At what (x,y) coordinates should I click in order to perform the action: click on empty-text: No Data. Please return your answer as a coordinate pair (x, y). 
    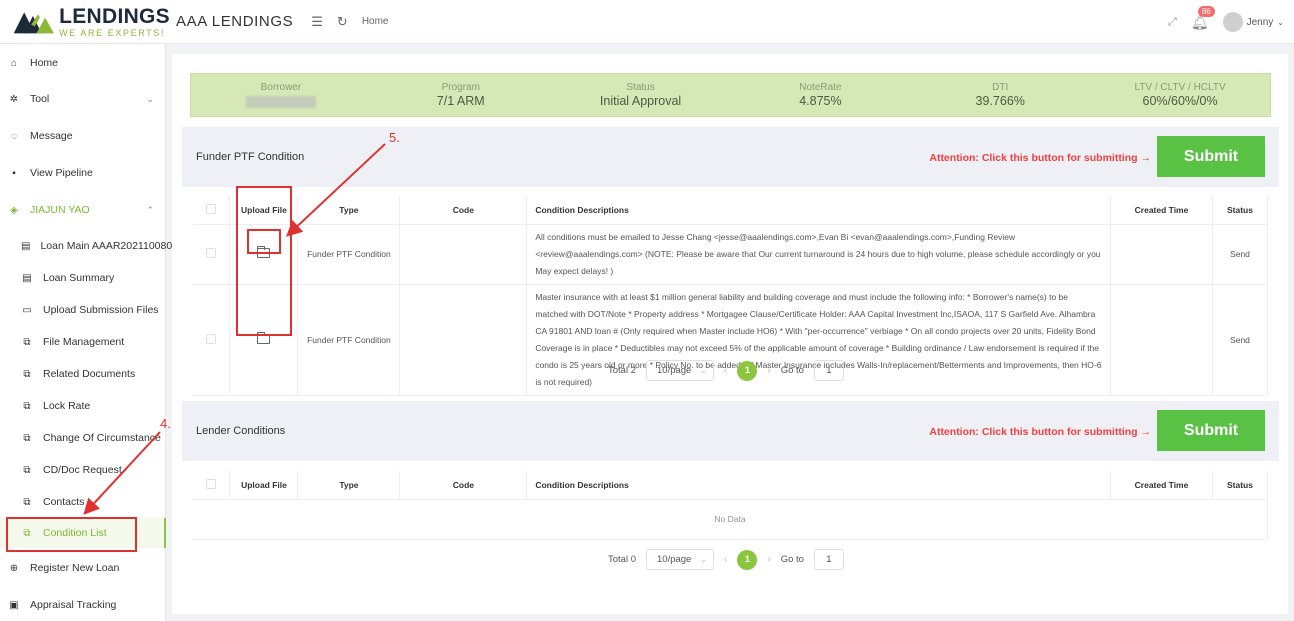
    Looking at the image, I should click on (730, 519).